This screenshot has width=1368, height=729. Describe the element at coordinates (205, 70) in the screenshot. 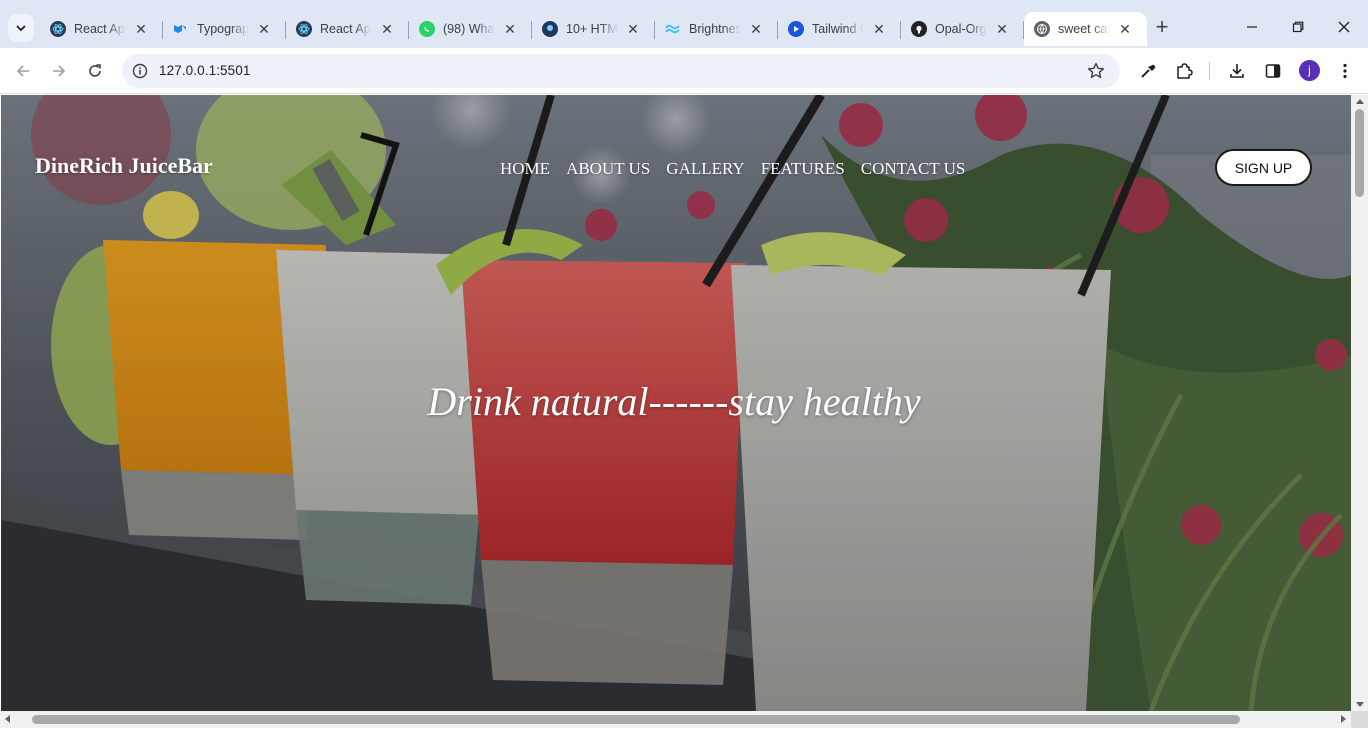

I see `address-text: 127.0.0.1:5501` at that location.